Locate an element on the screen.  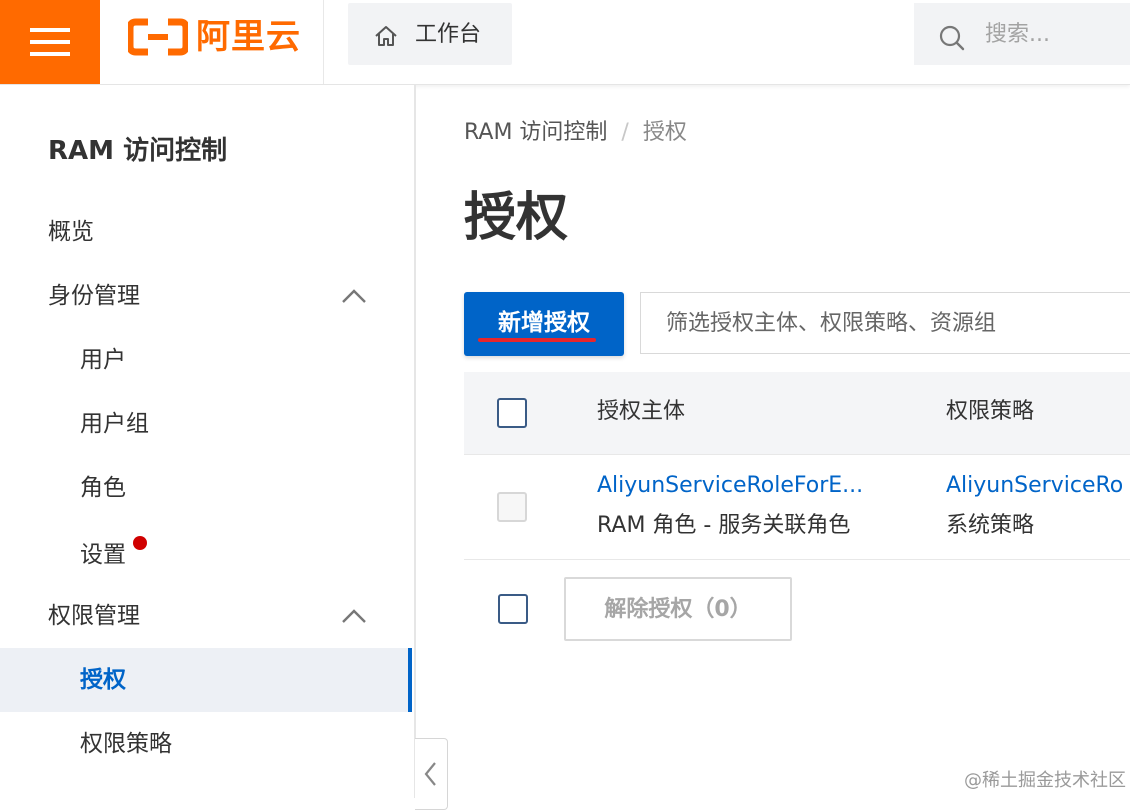
column-header-principal: 授权主体 is located at coordinates (641, 411).